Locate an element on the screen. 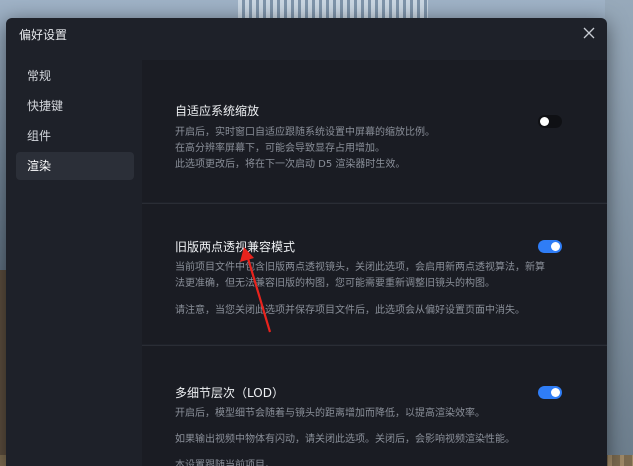  lod-toggle is located at coordinates (550, 392).